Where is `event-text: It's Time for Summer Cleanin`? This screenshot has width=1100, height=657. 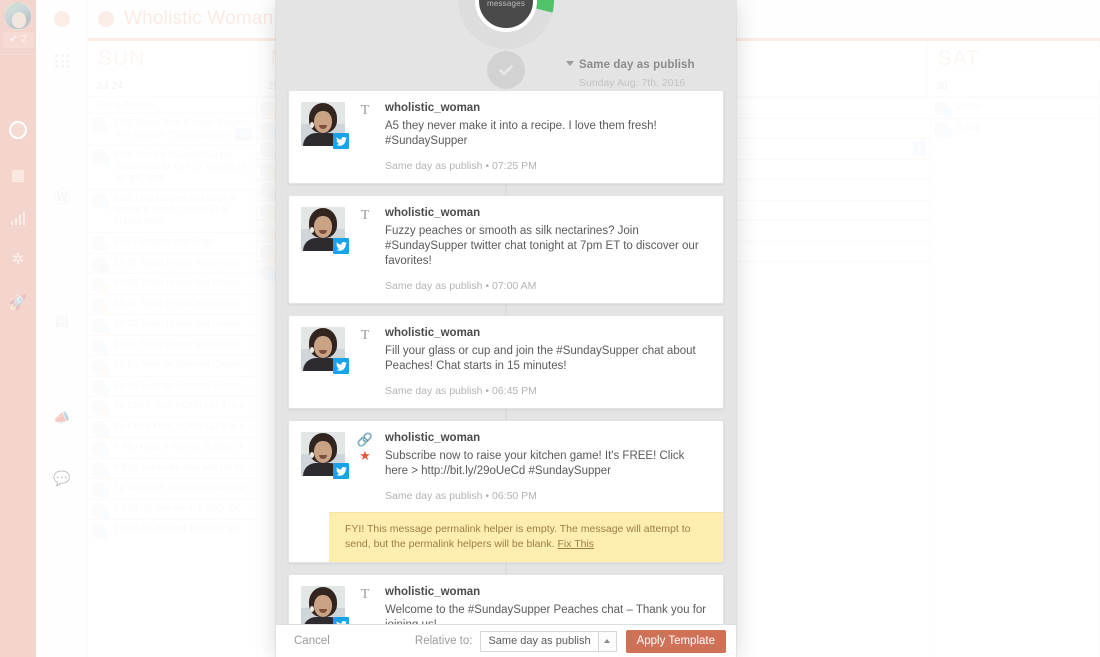 event-text: It's Time for Summer Cleanin is located at coordinates (185, 384).